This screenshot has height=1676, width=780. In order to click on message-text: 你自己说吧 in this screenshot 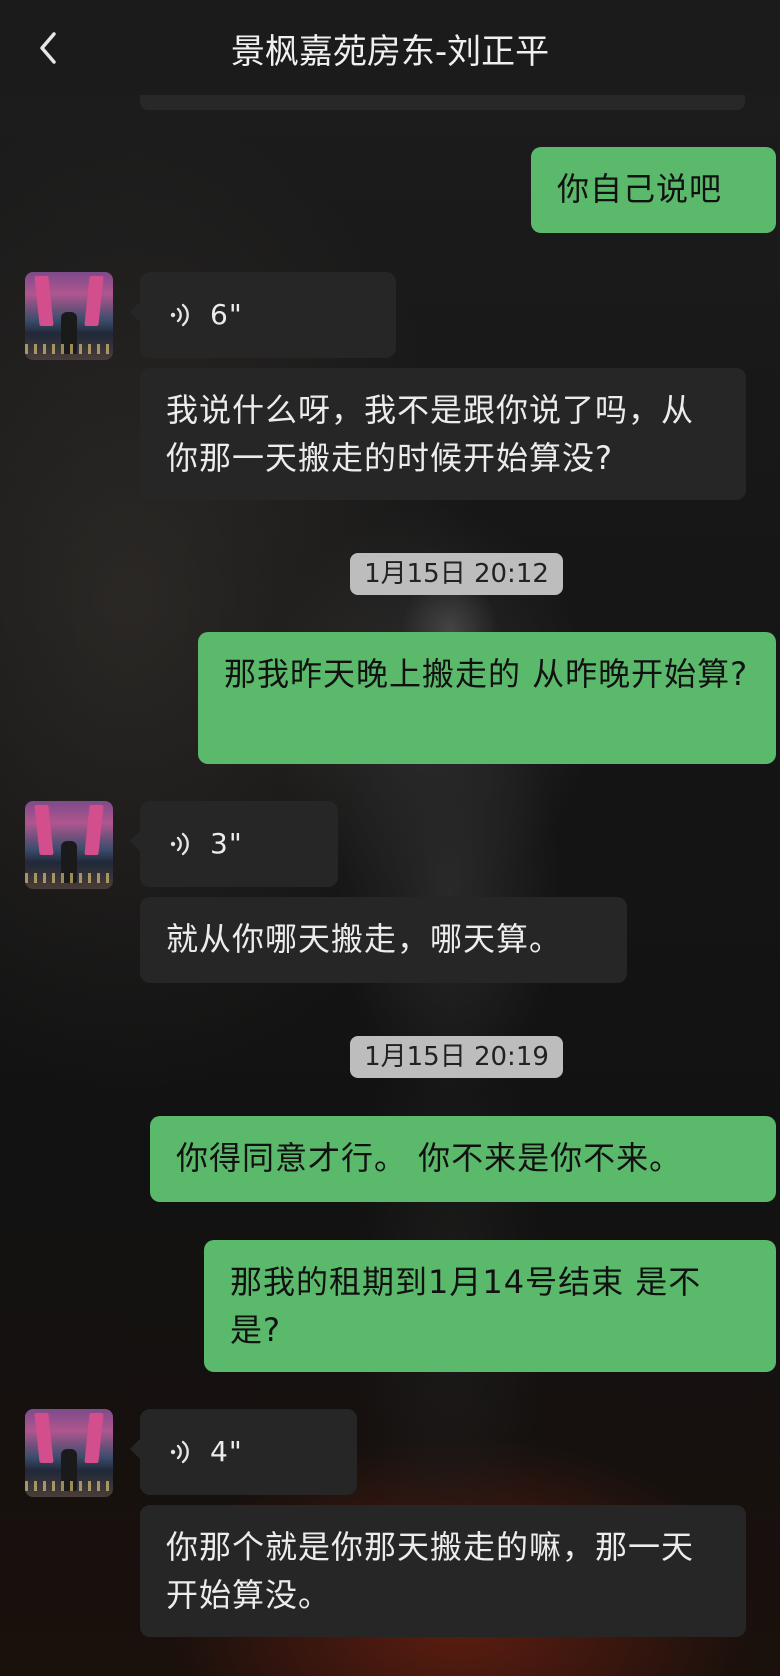, I will do `click(640, 189)`.